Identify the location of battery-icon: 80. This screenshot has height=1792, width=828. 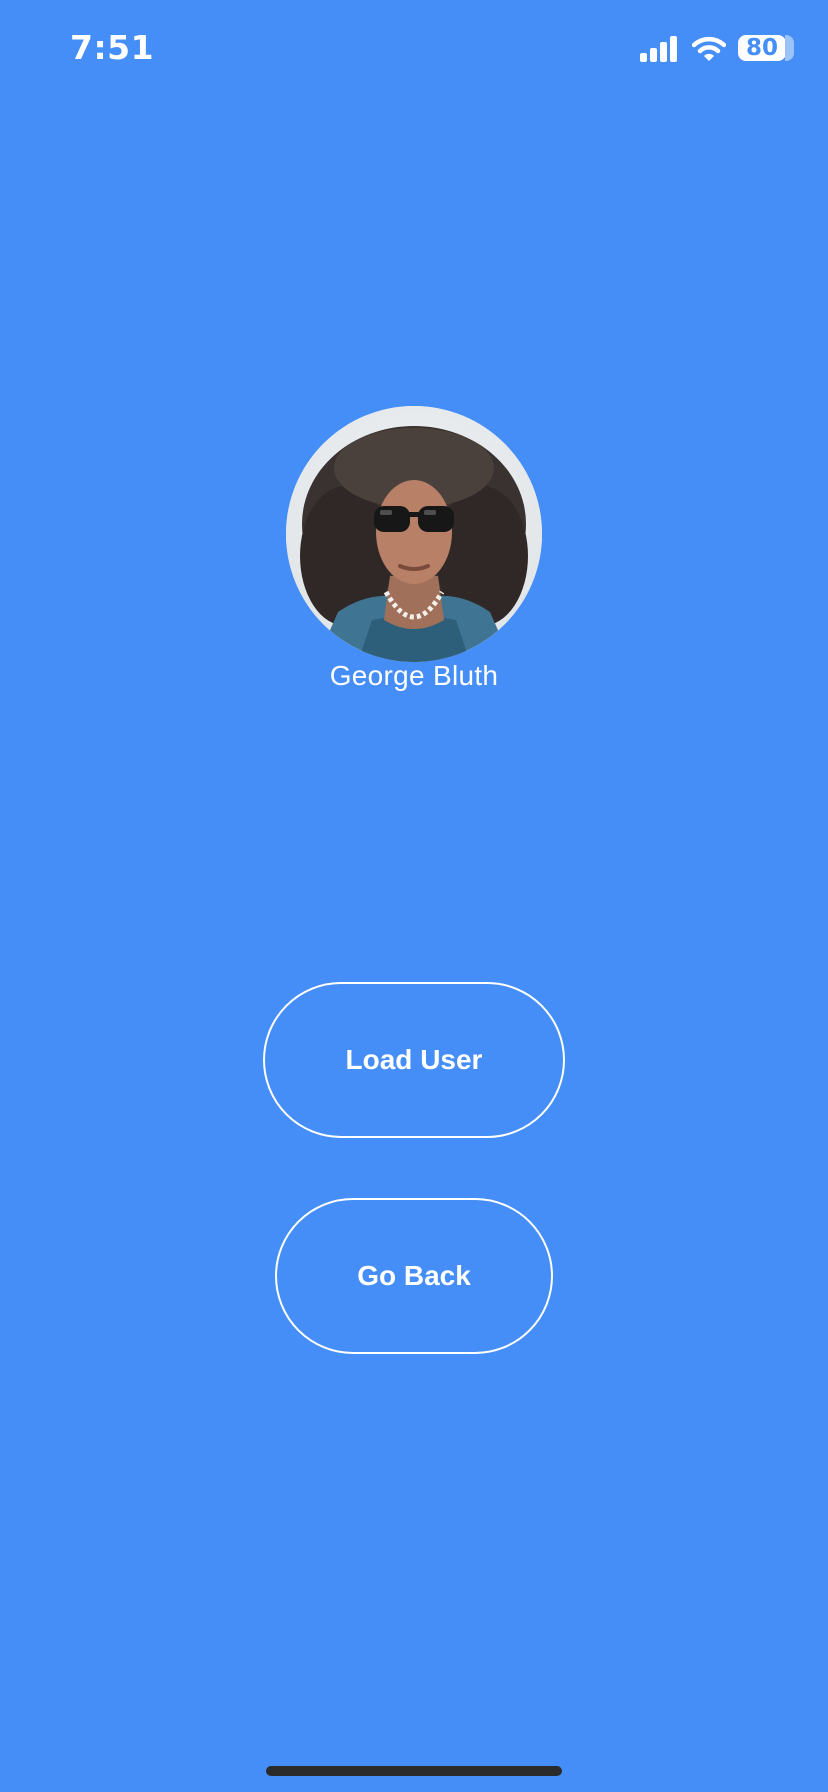
(766, 49).